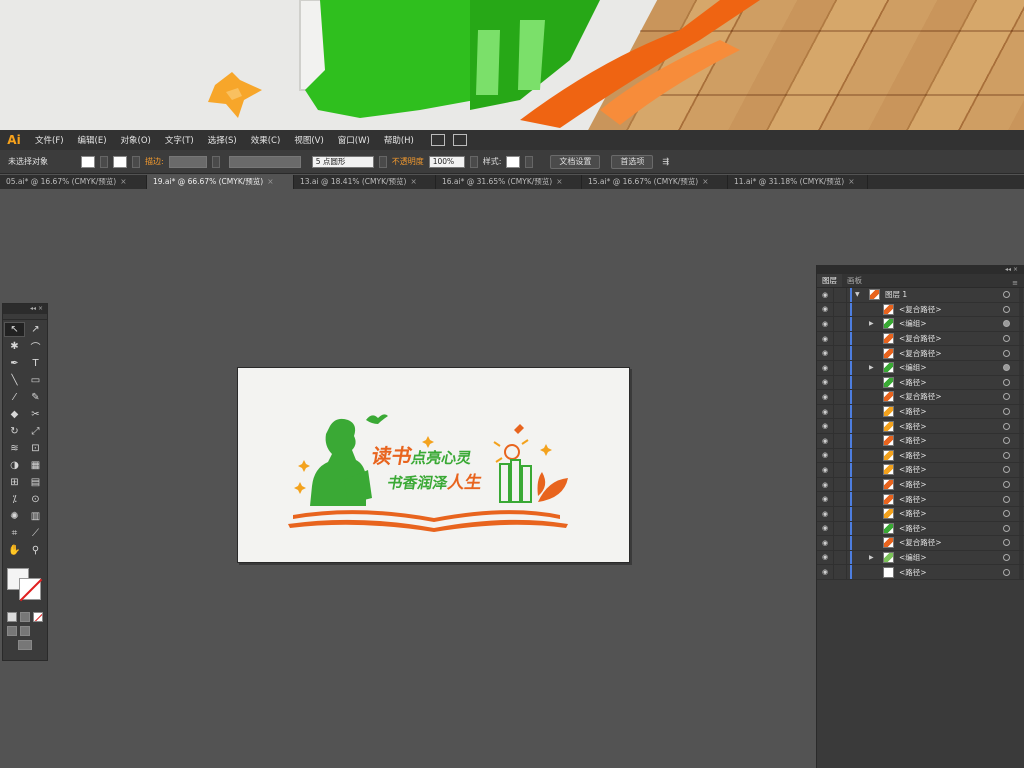  Describe the element at coordinates (14, 448) in the screenshot. I see `width-tool-icon: ≋` at that location.